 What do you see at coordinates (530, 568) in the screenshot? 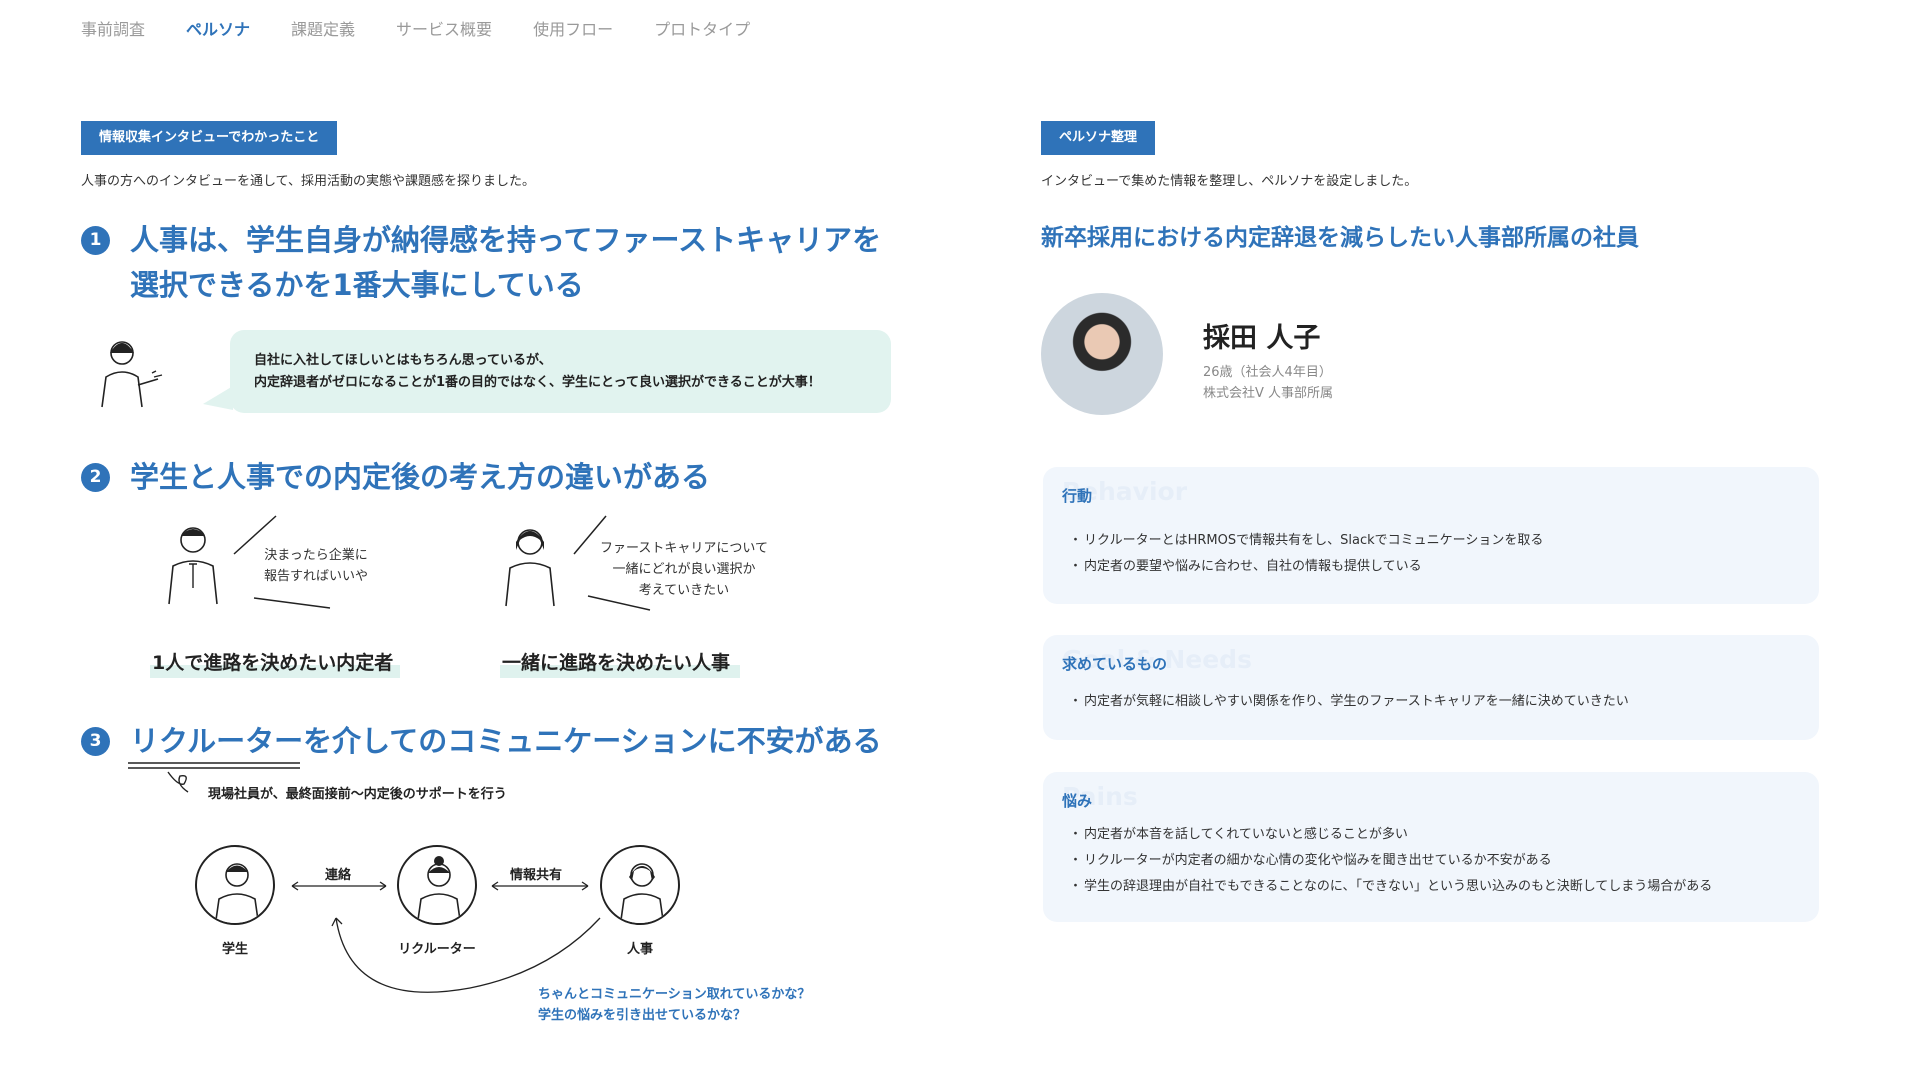
I see `hr-woman-icon` at bounding box center [530, 568].